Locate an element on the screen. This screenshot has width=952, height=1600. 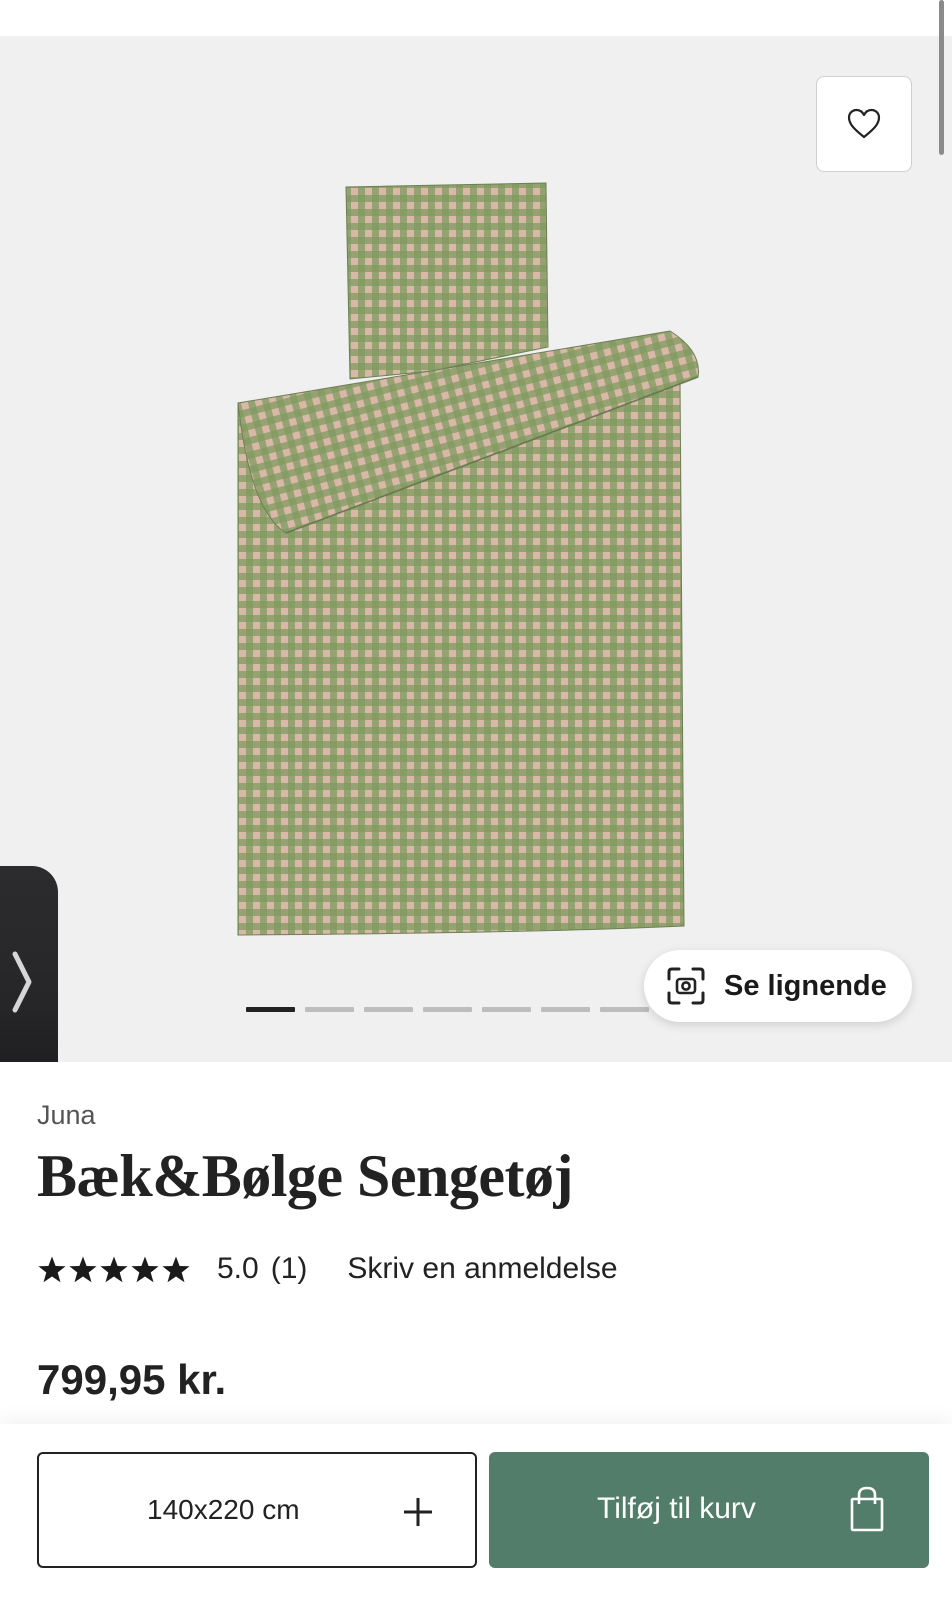
star-rating is located at coordinates (114, 1269).